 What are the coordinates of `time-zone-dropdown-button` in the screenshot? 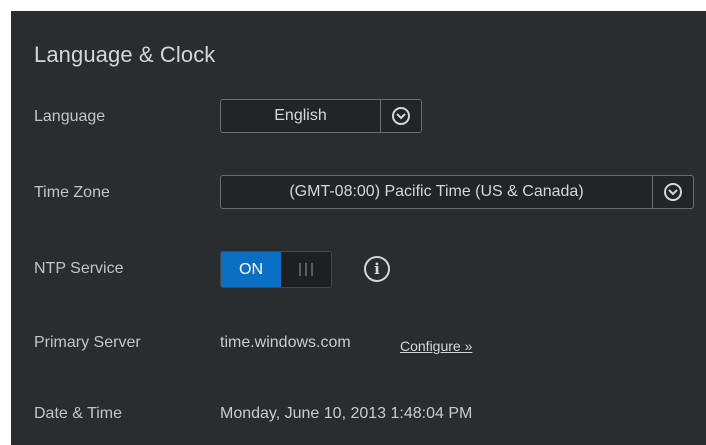 It's located at (672, 192).